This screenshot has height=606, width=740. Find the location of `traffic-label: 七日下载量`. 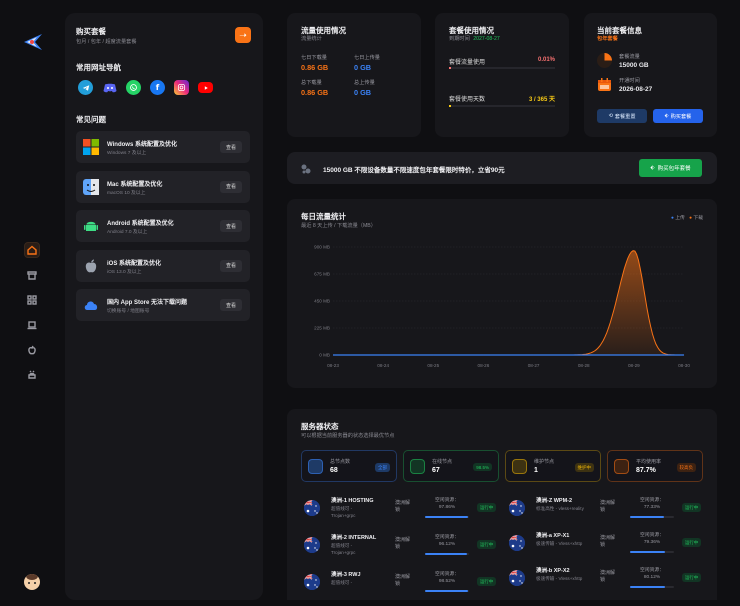

traffic-label: 七日下载量 is located at coordinates (314, 57).